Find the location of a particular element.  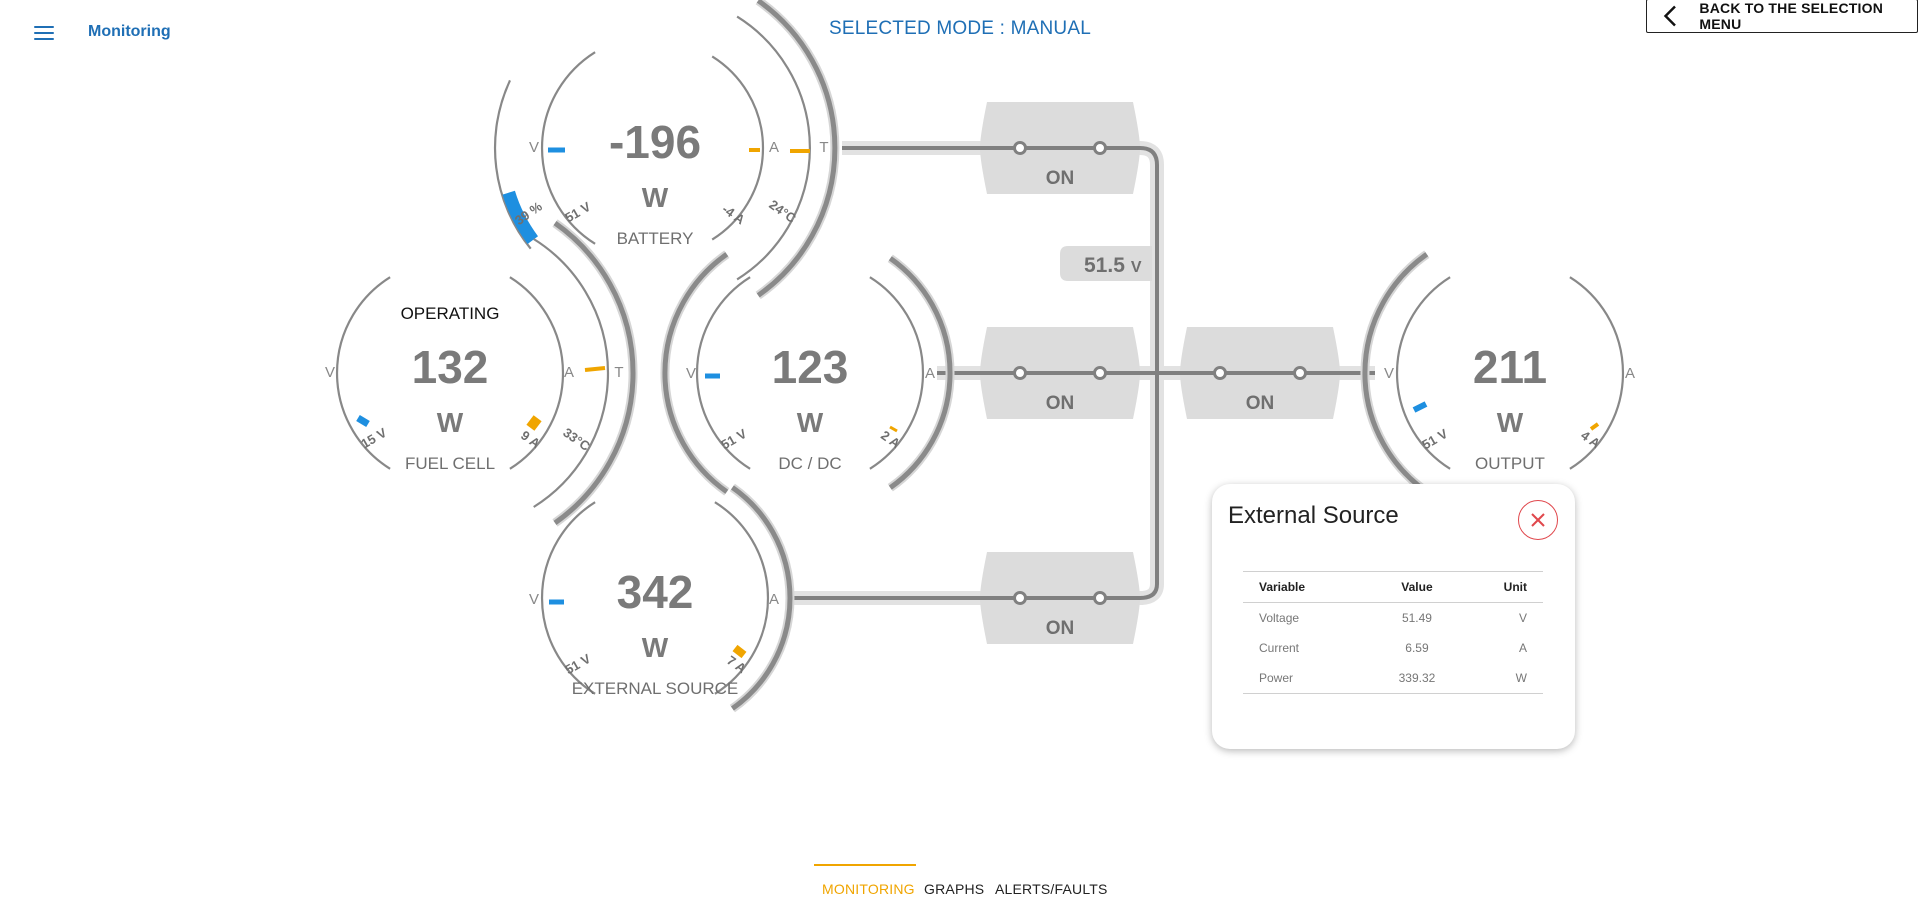

table-cell: Voltage is located at coordinates (1279, 618).